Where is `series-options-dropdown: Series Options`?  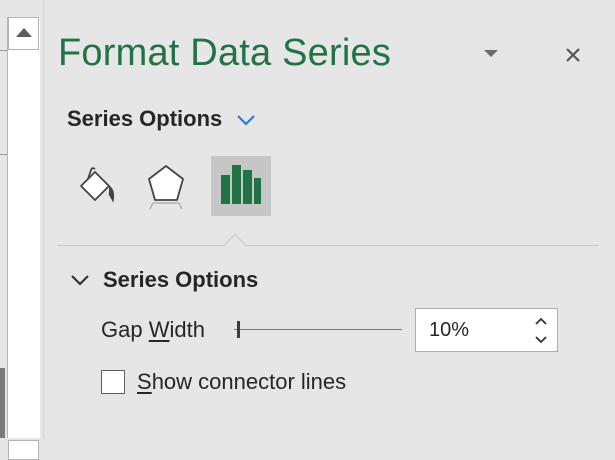 series-options-dropdown: Series Options is located at coordinates (161, 119).